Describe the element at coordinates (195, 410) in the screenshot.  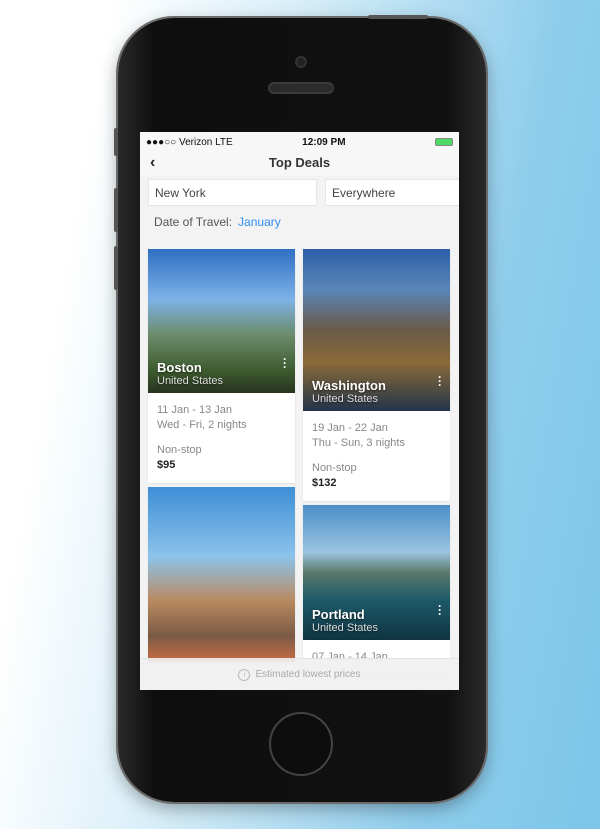
I see `travel-dates: 11 Jan - 13 Jan` at that location.